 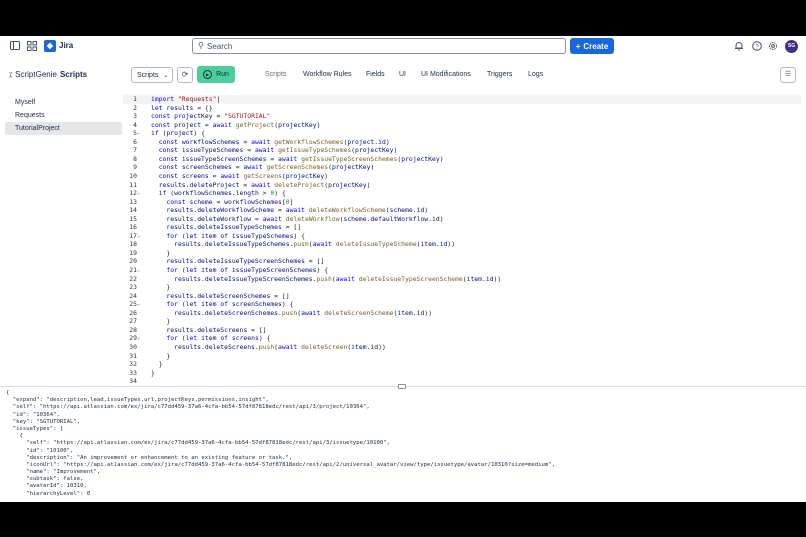 What do you see at coordinates (50, 46) in the screenshot?
I see `jira-logo-icon: ◆` at bounding box center [50, 46].